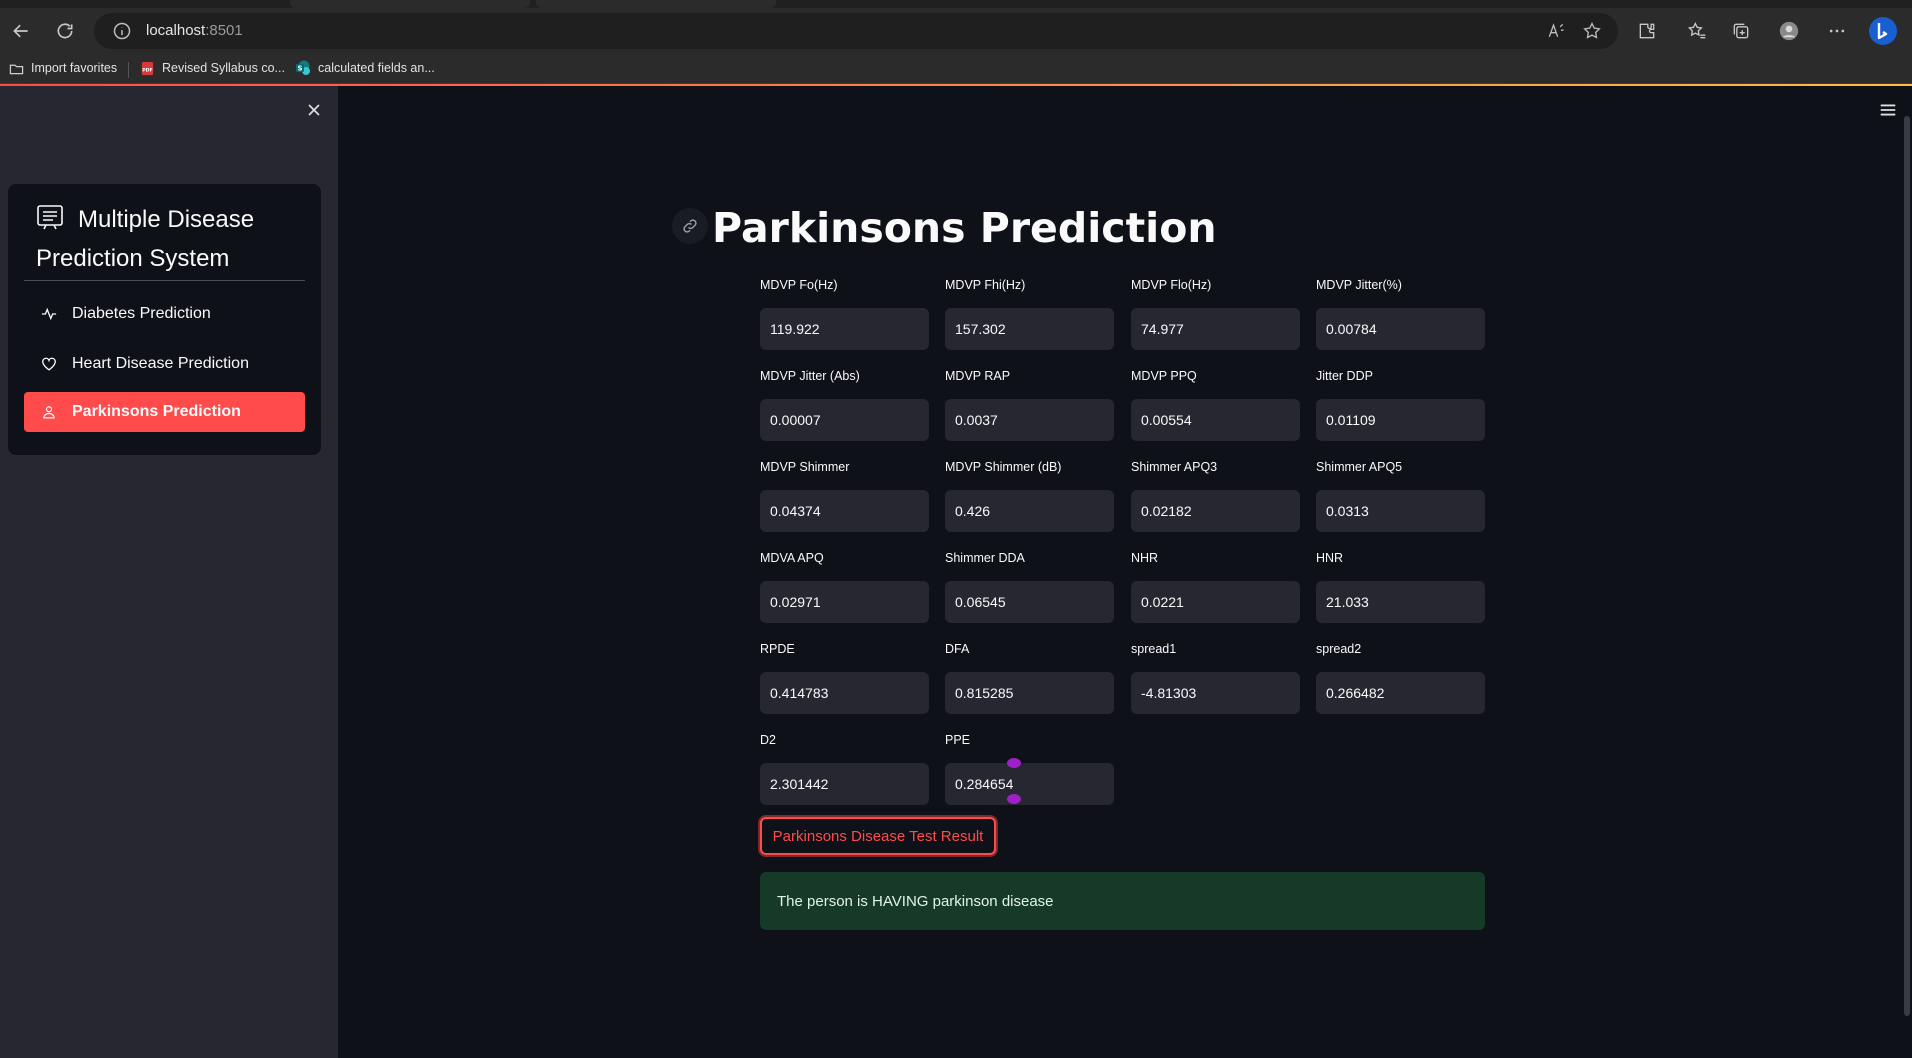 Image resolution: width=1912 pixels, height=1058 pixels. What do you see at coordinates (1164, 376) in the screenshot?
I see `field-label: MDVP PPQ` at bounding box center [1164, 376].